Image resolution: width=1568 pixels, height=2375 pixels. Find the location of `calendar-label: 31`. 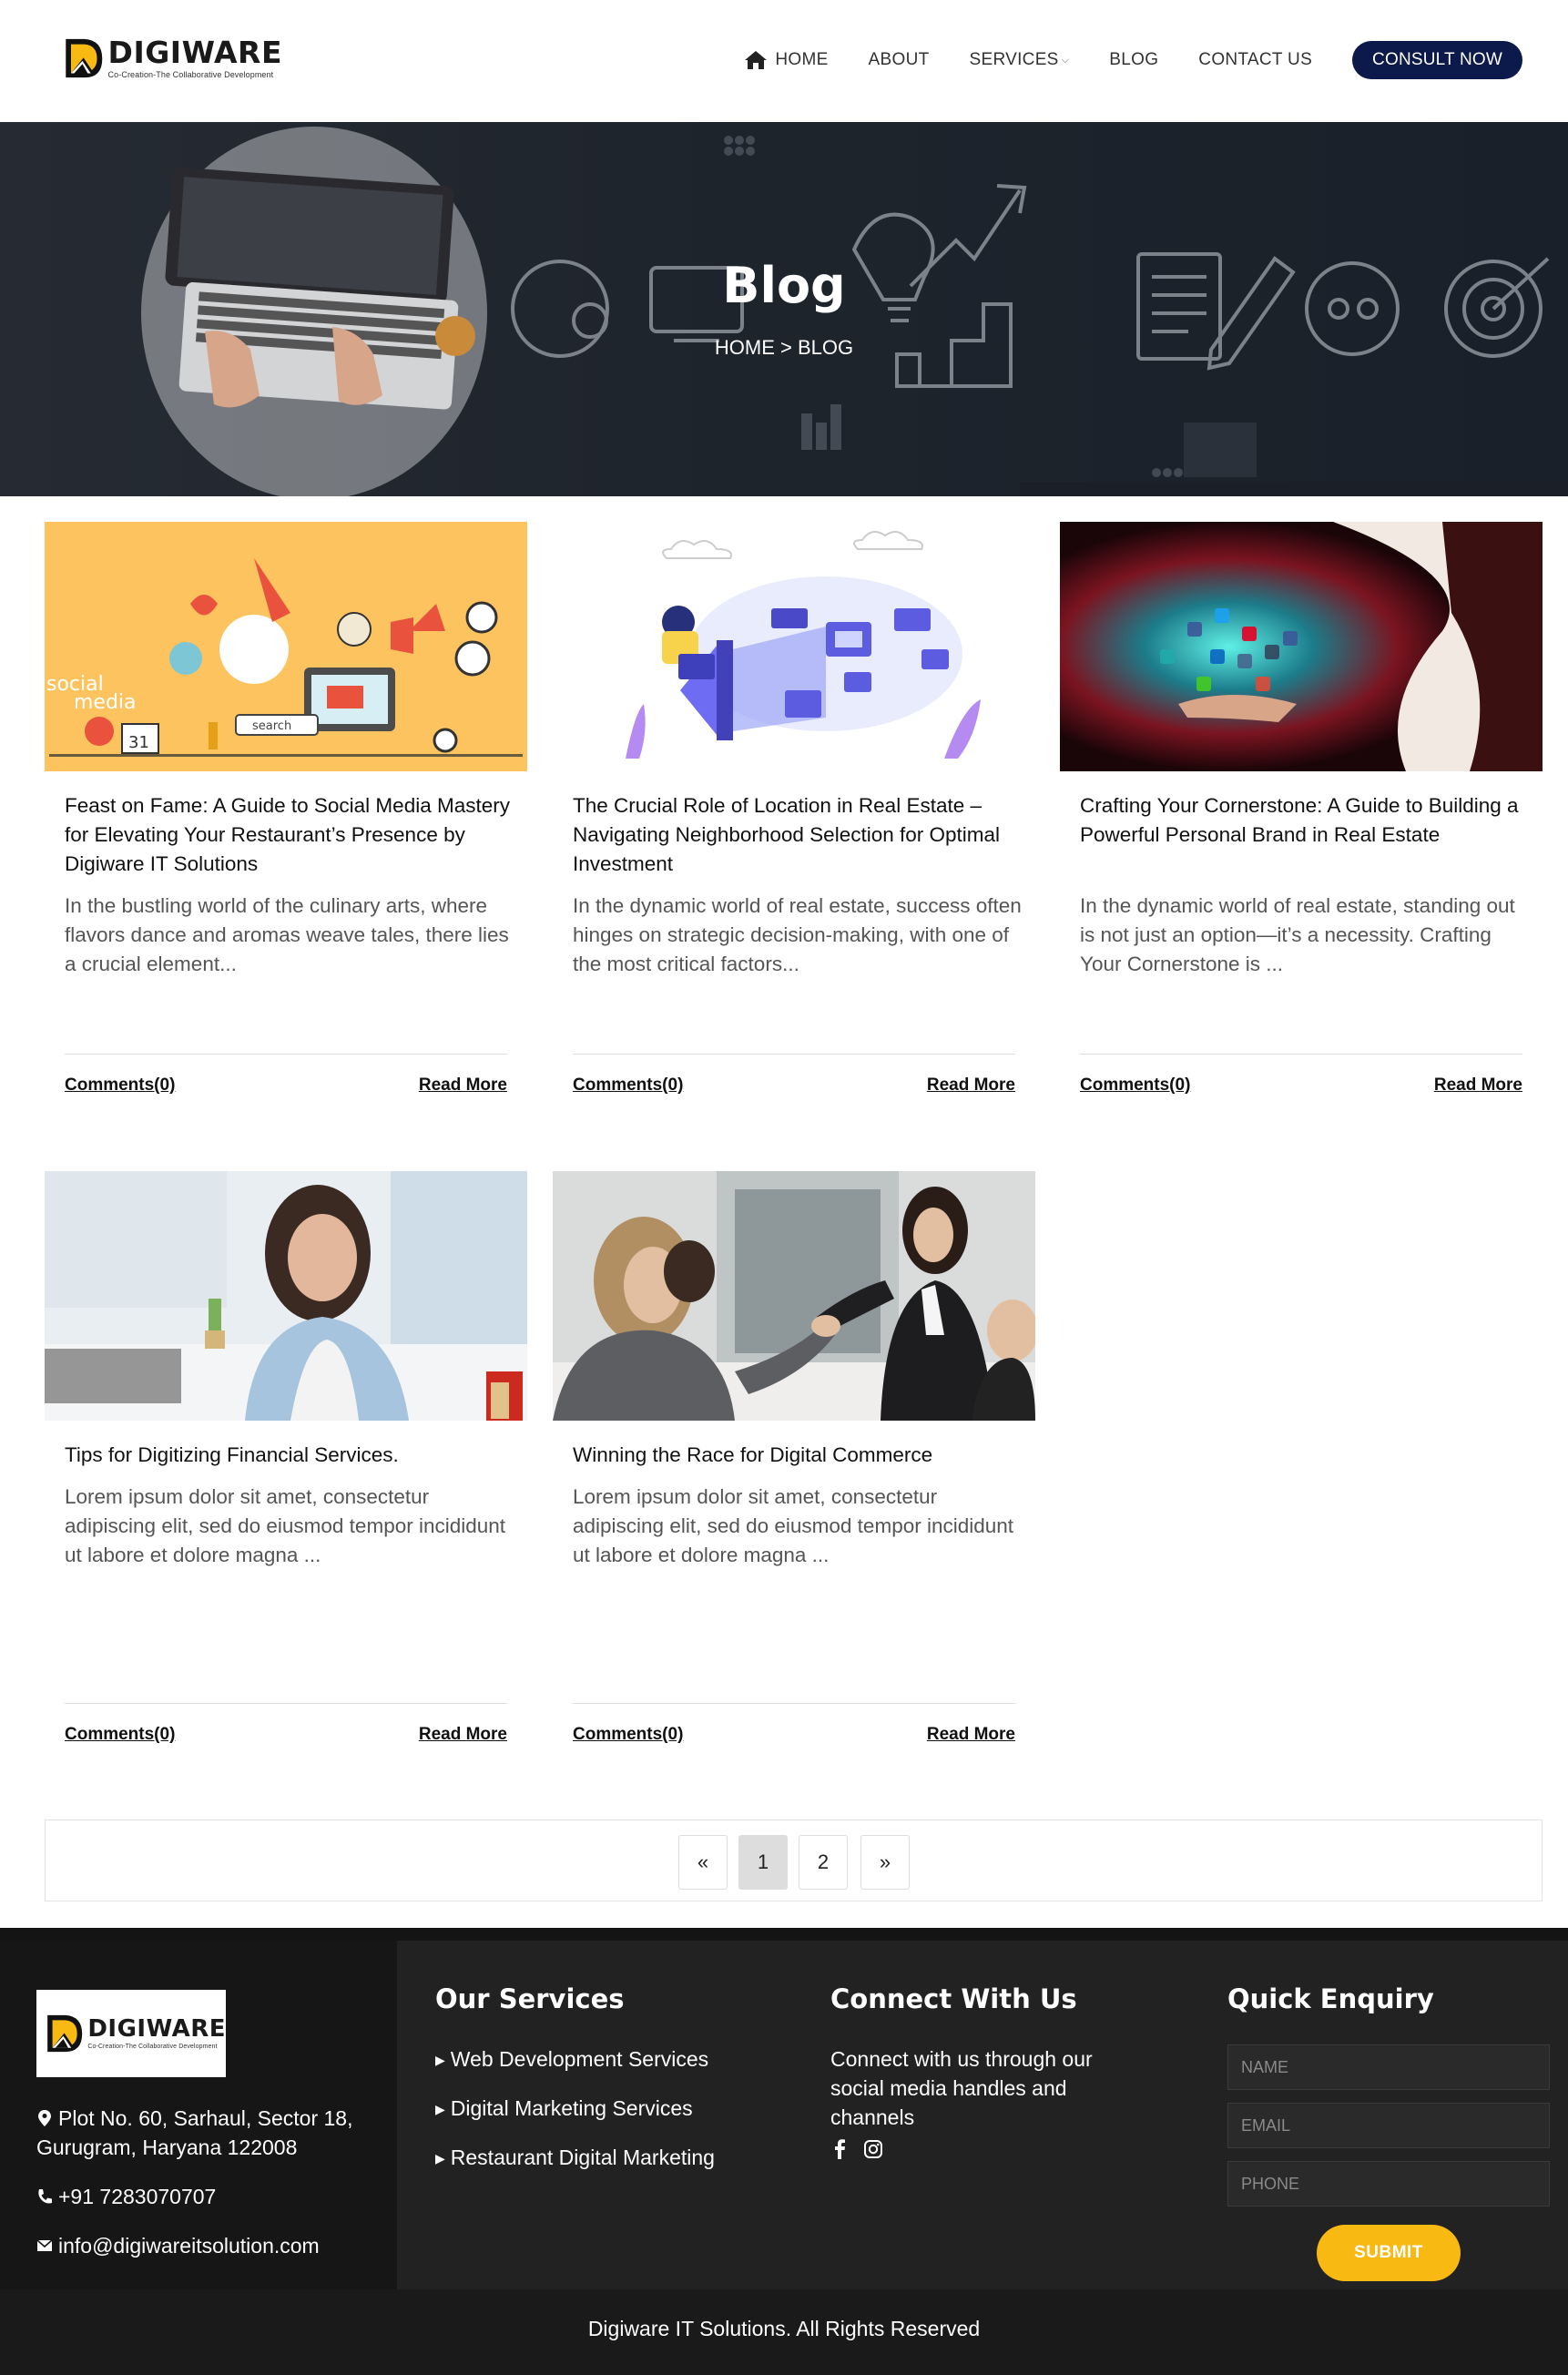

calendar-label: 31 is located at coordinates (138, 742).